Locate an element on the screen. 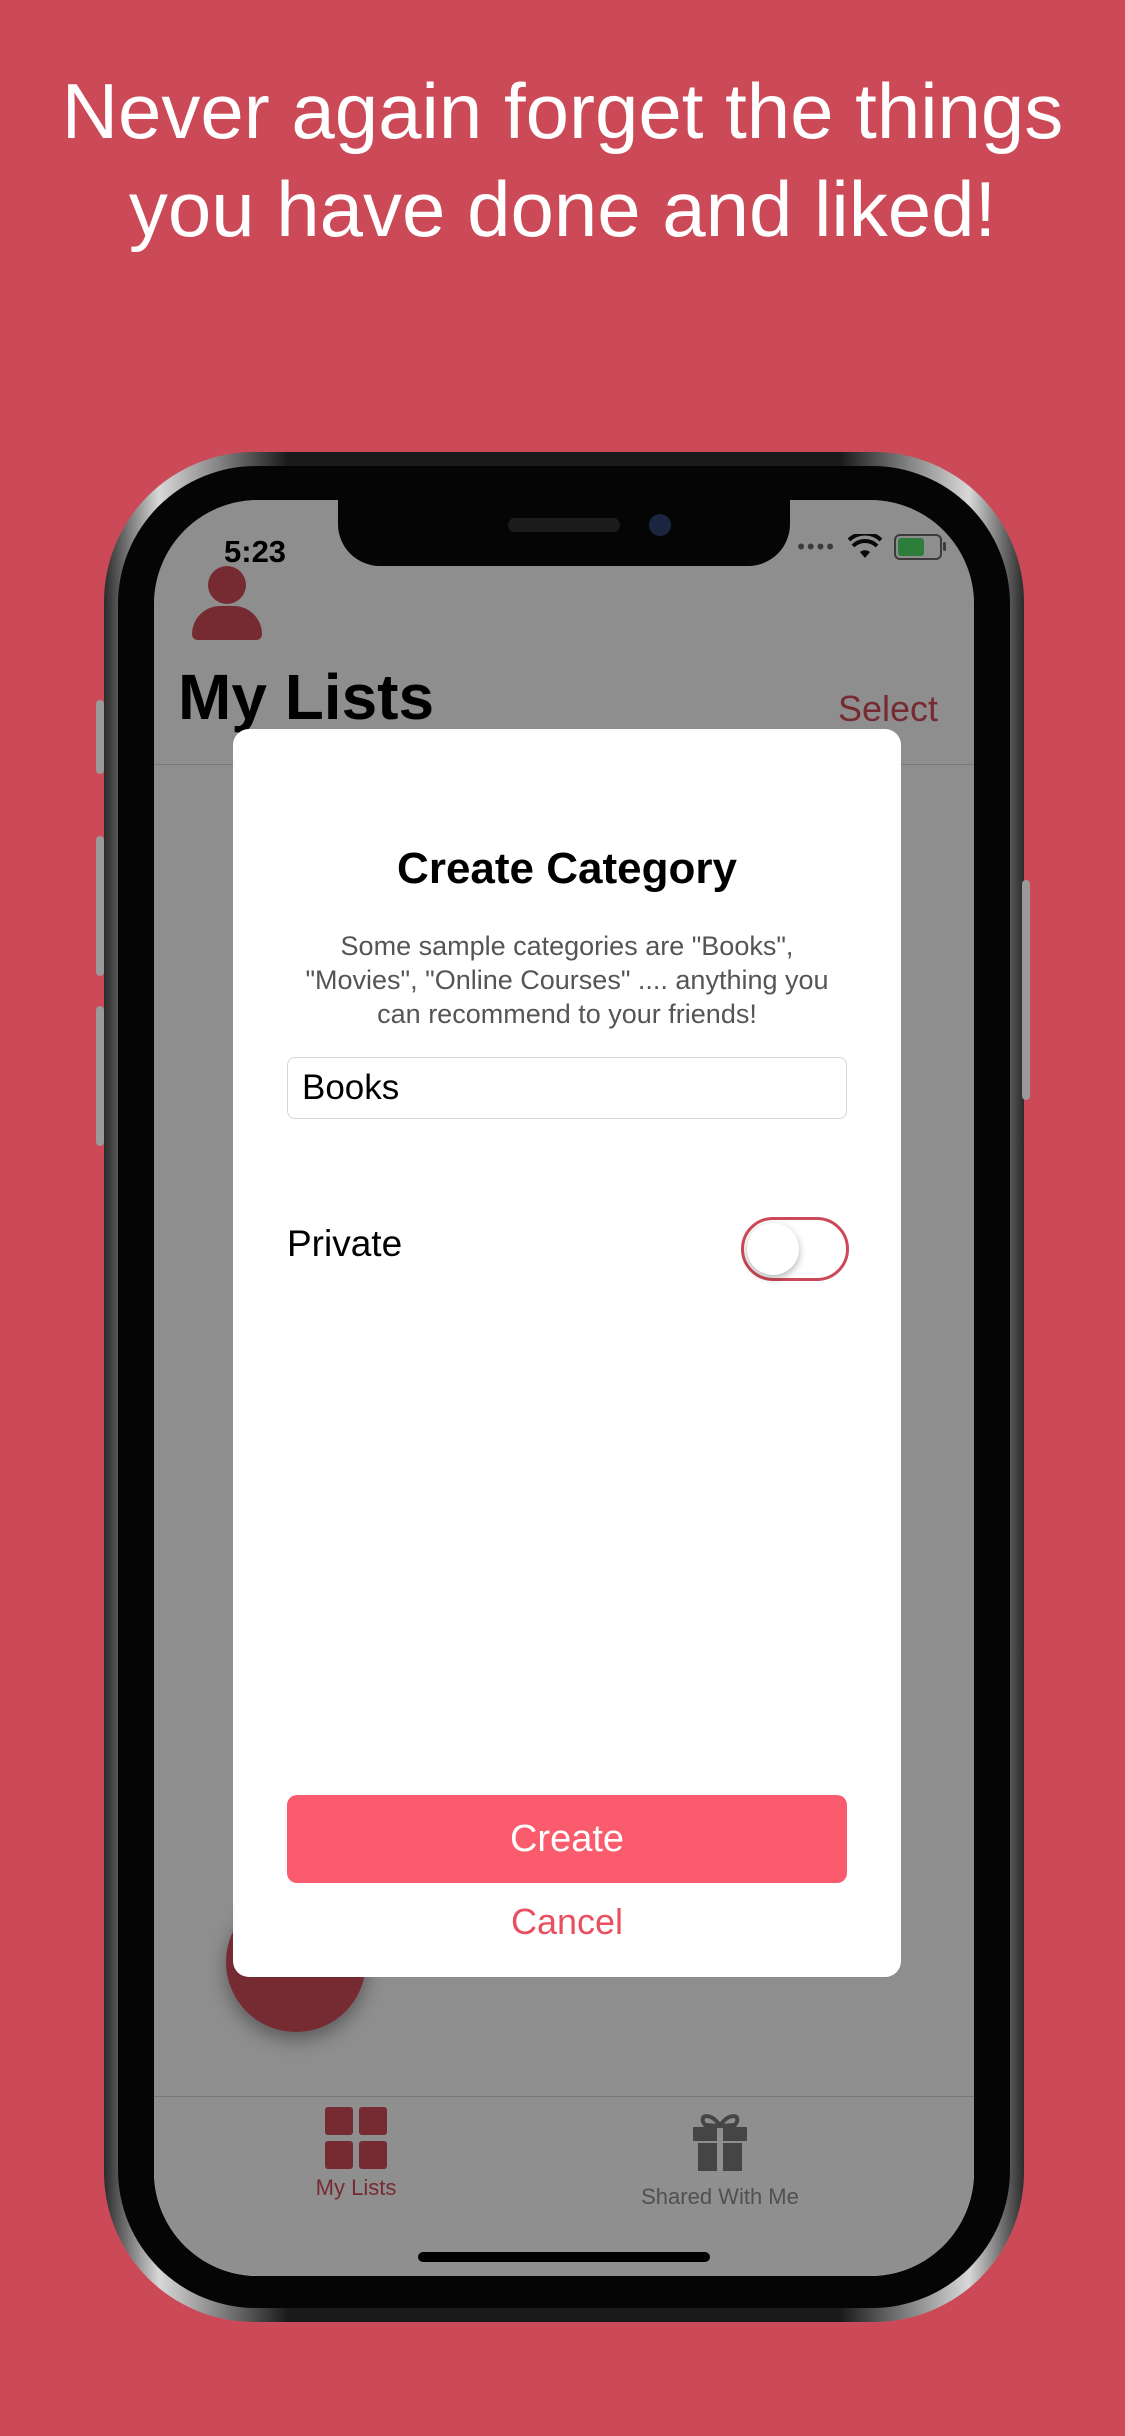 This screenshot has width=1125, height=2436. private-toggle is located at coordinates (795, 1249).